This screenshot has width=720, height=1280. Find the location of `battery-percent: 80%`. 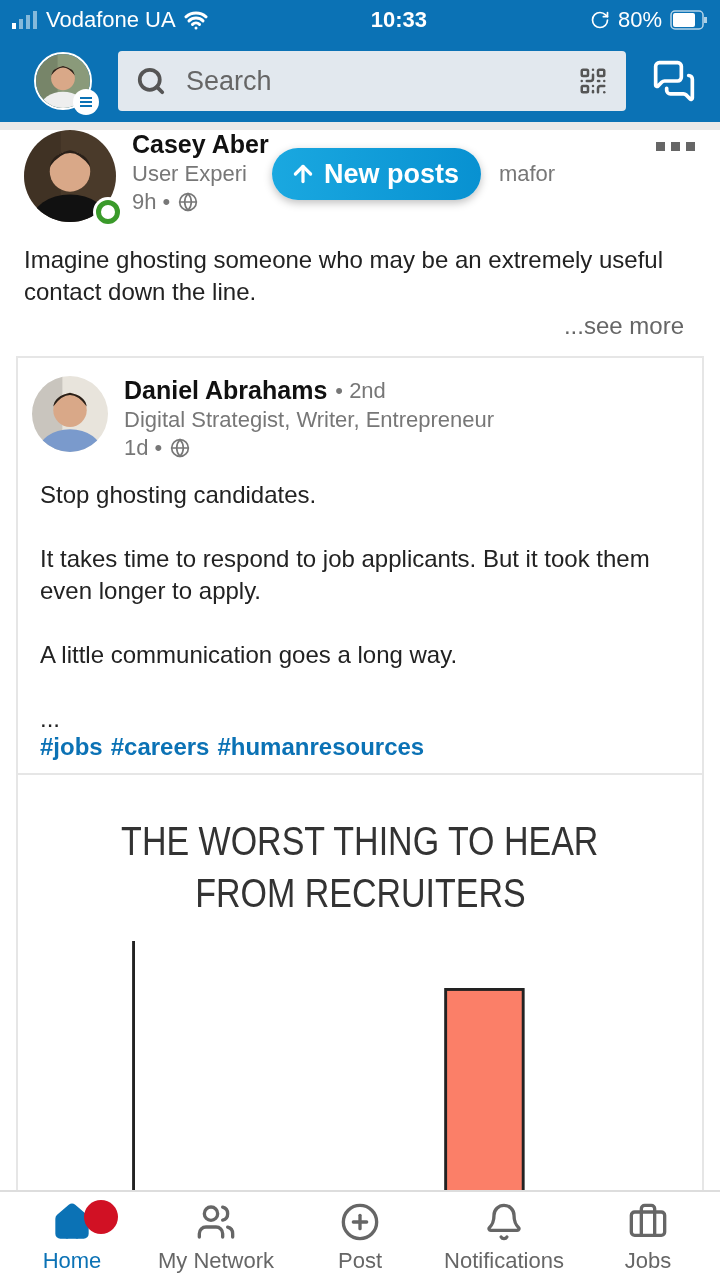

battery-percent: 80% is located at coordinates (639, 20).